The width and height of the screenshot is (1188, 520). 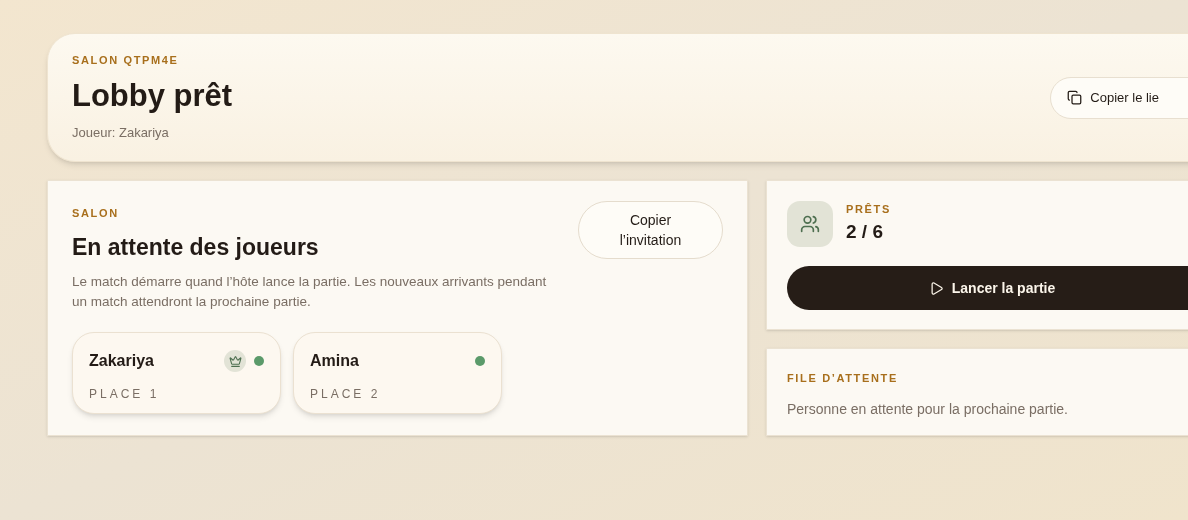 What do you see at coordinates (810, 224) in the screenshot?
I see `users-icon` at bounding box center [810, 224].